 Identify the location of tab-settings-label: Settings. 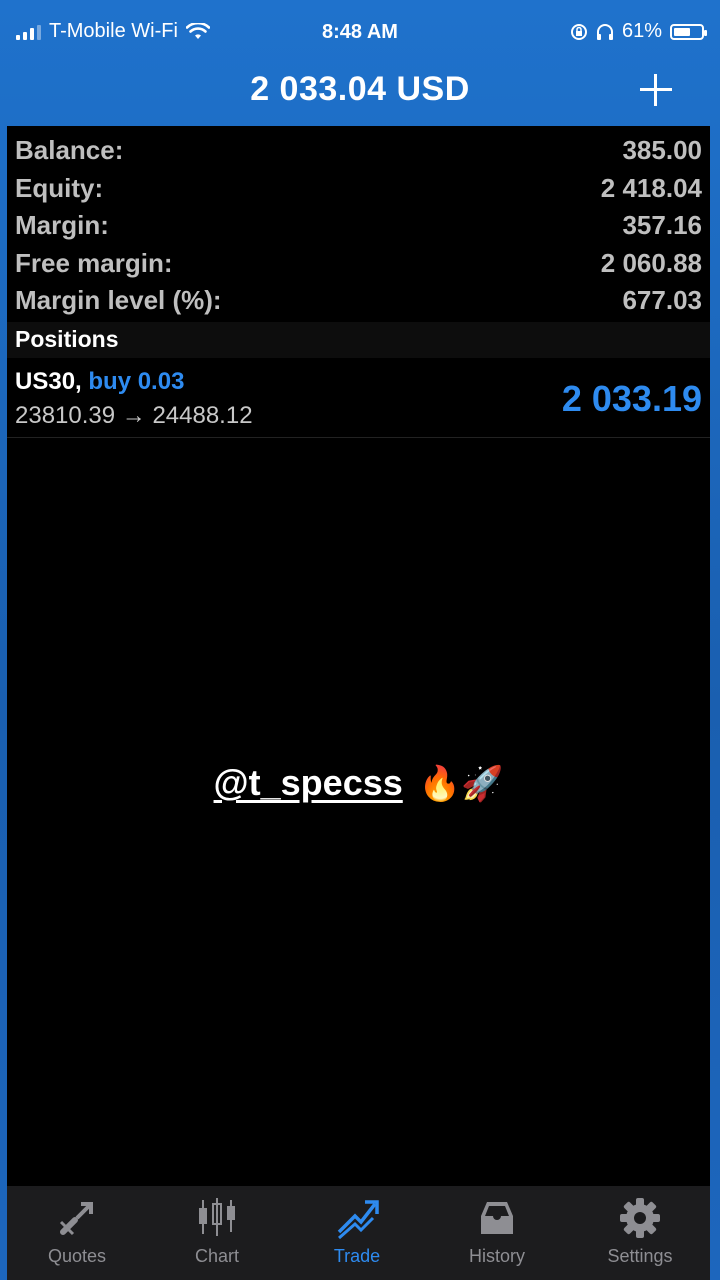
(640, 1256).